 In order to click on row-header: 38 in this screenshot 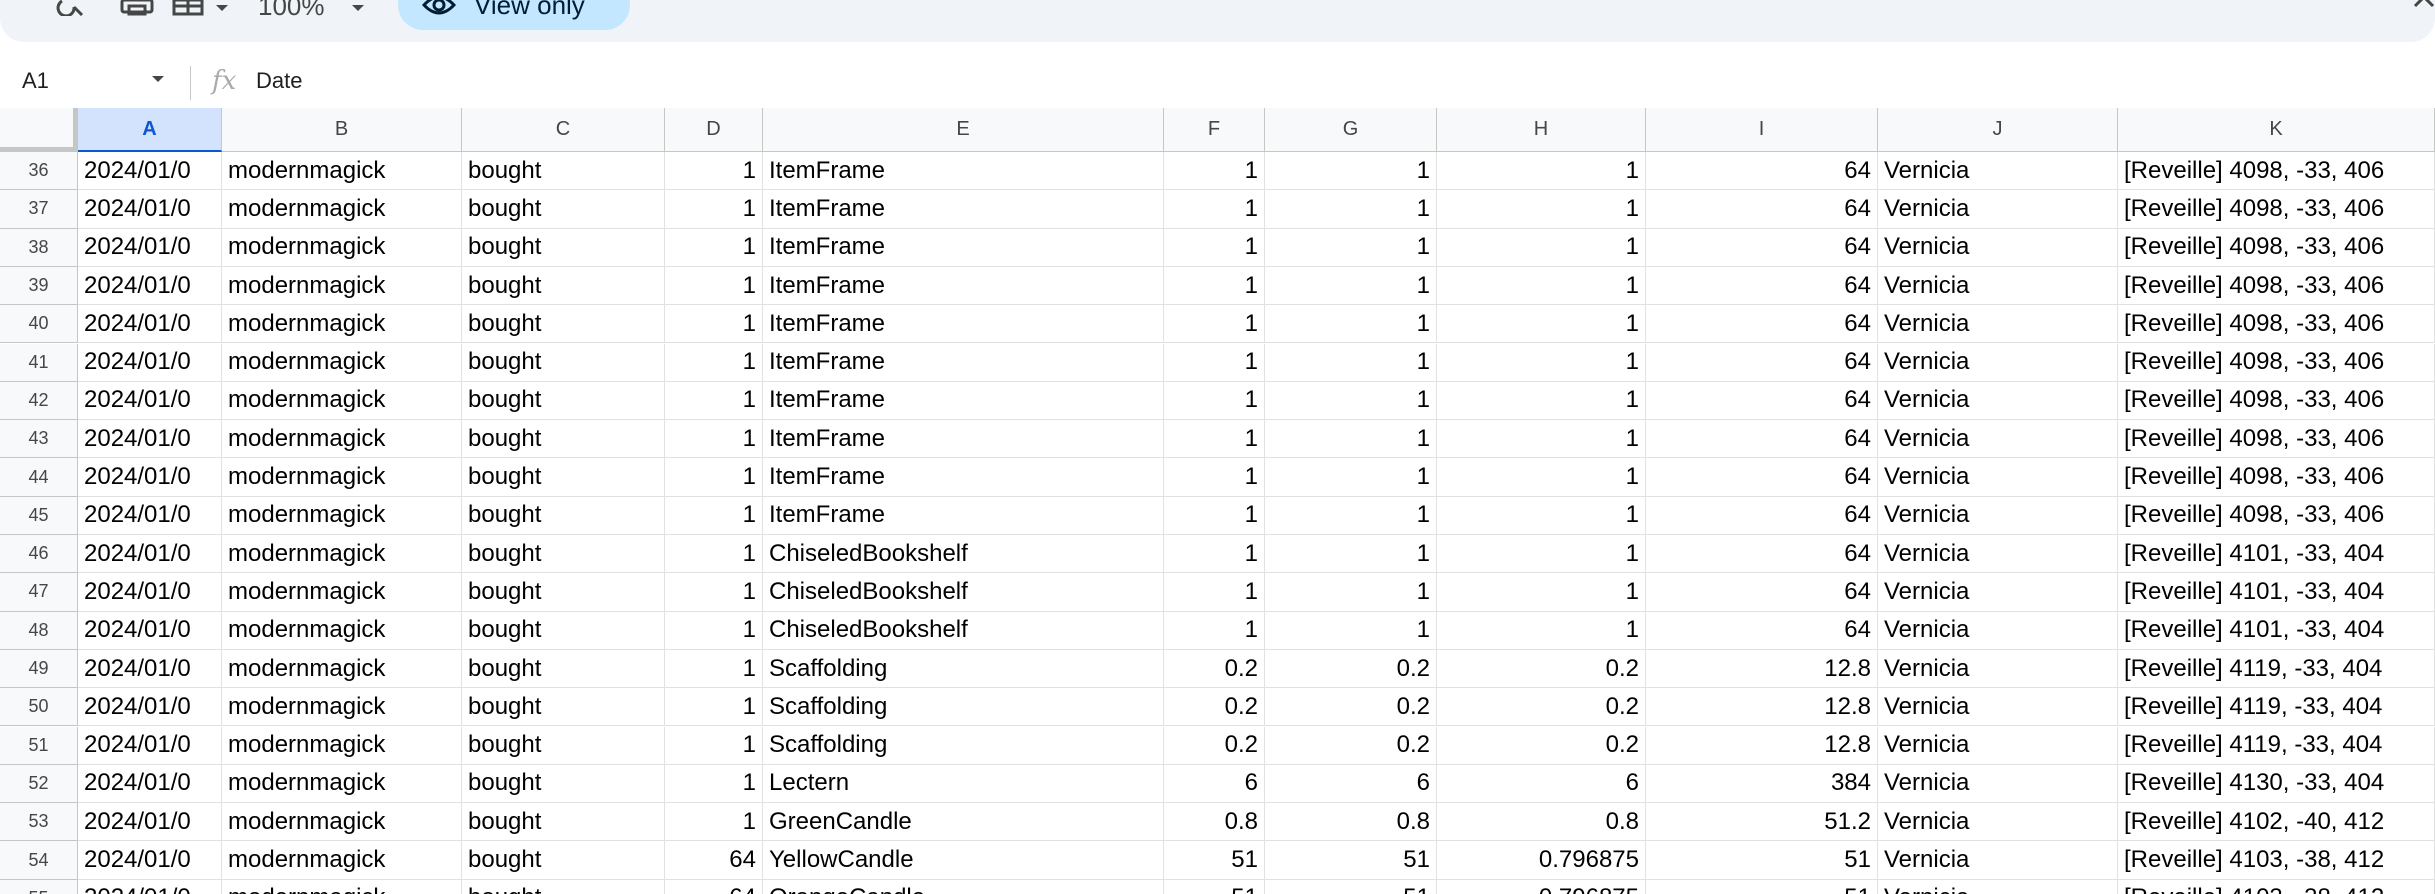, I will do `click(39, 247)`.